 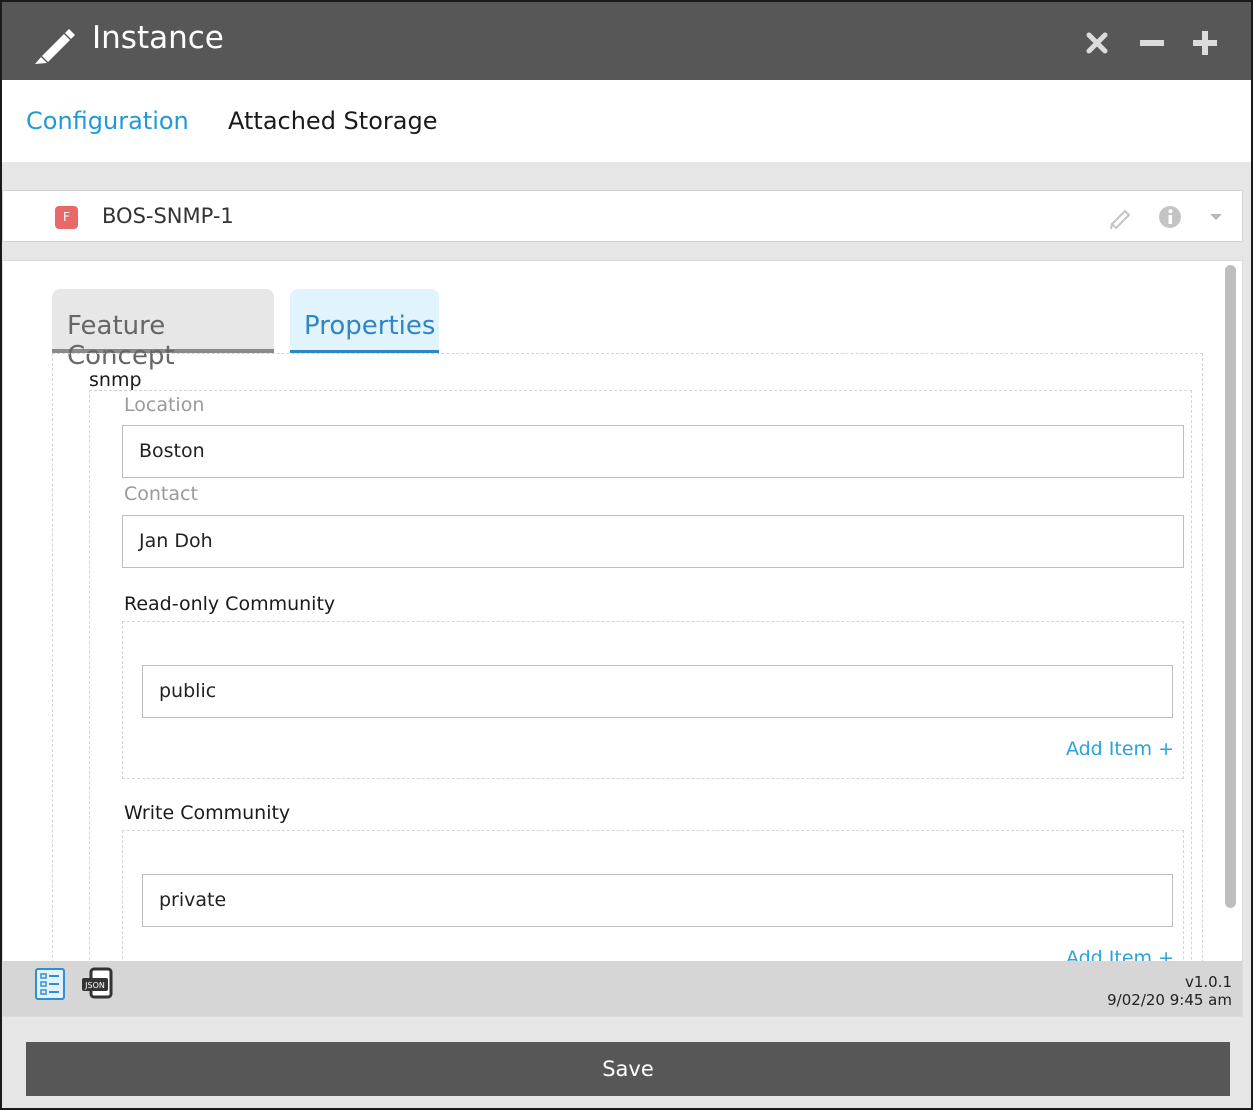 I want to click on read-only-community-title: Read-only Community, so click(x=230, y=604).